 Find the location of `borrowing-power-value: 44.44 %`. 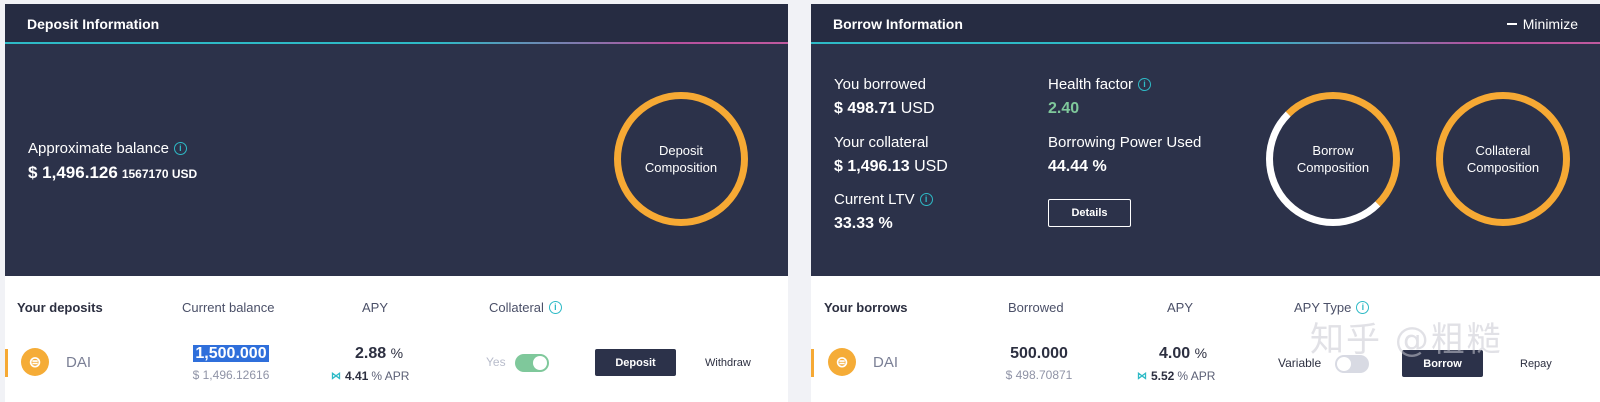

borrowing-power-value: 44.44 % is located at coordinates (1077, 166).